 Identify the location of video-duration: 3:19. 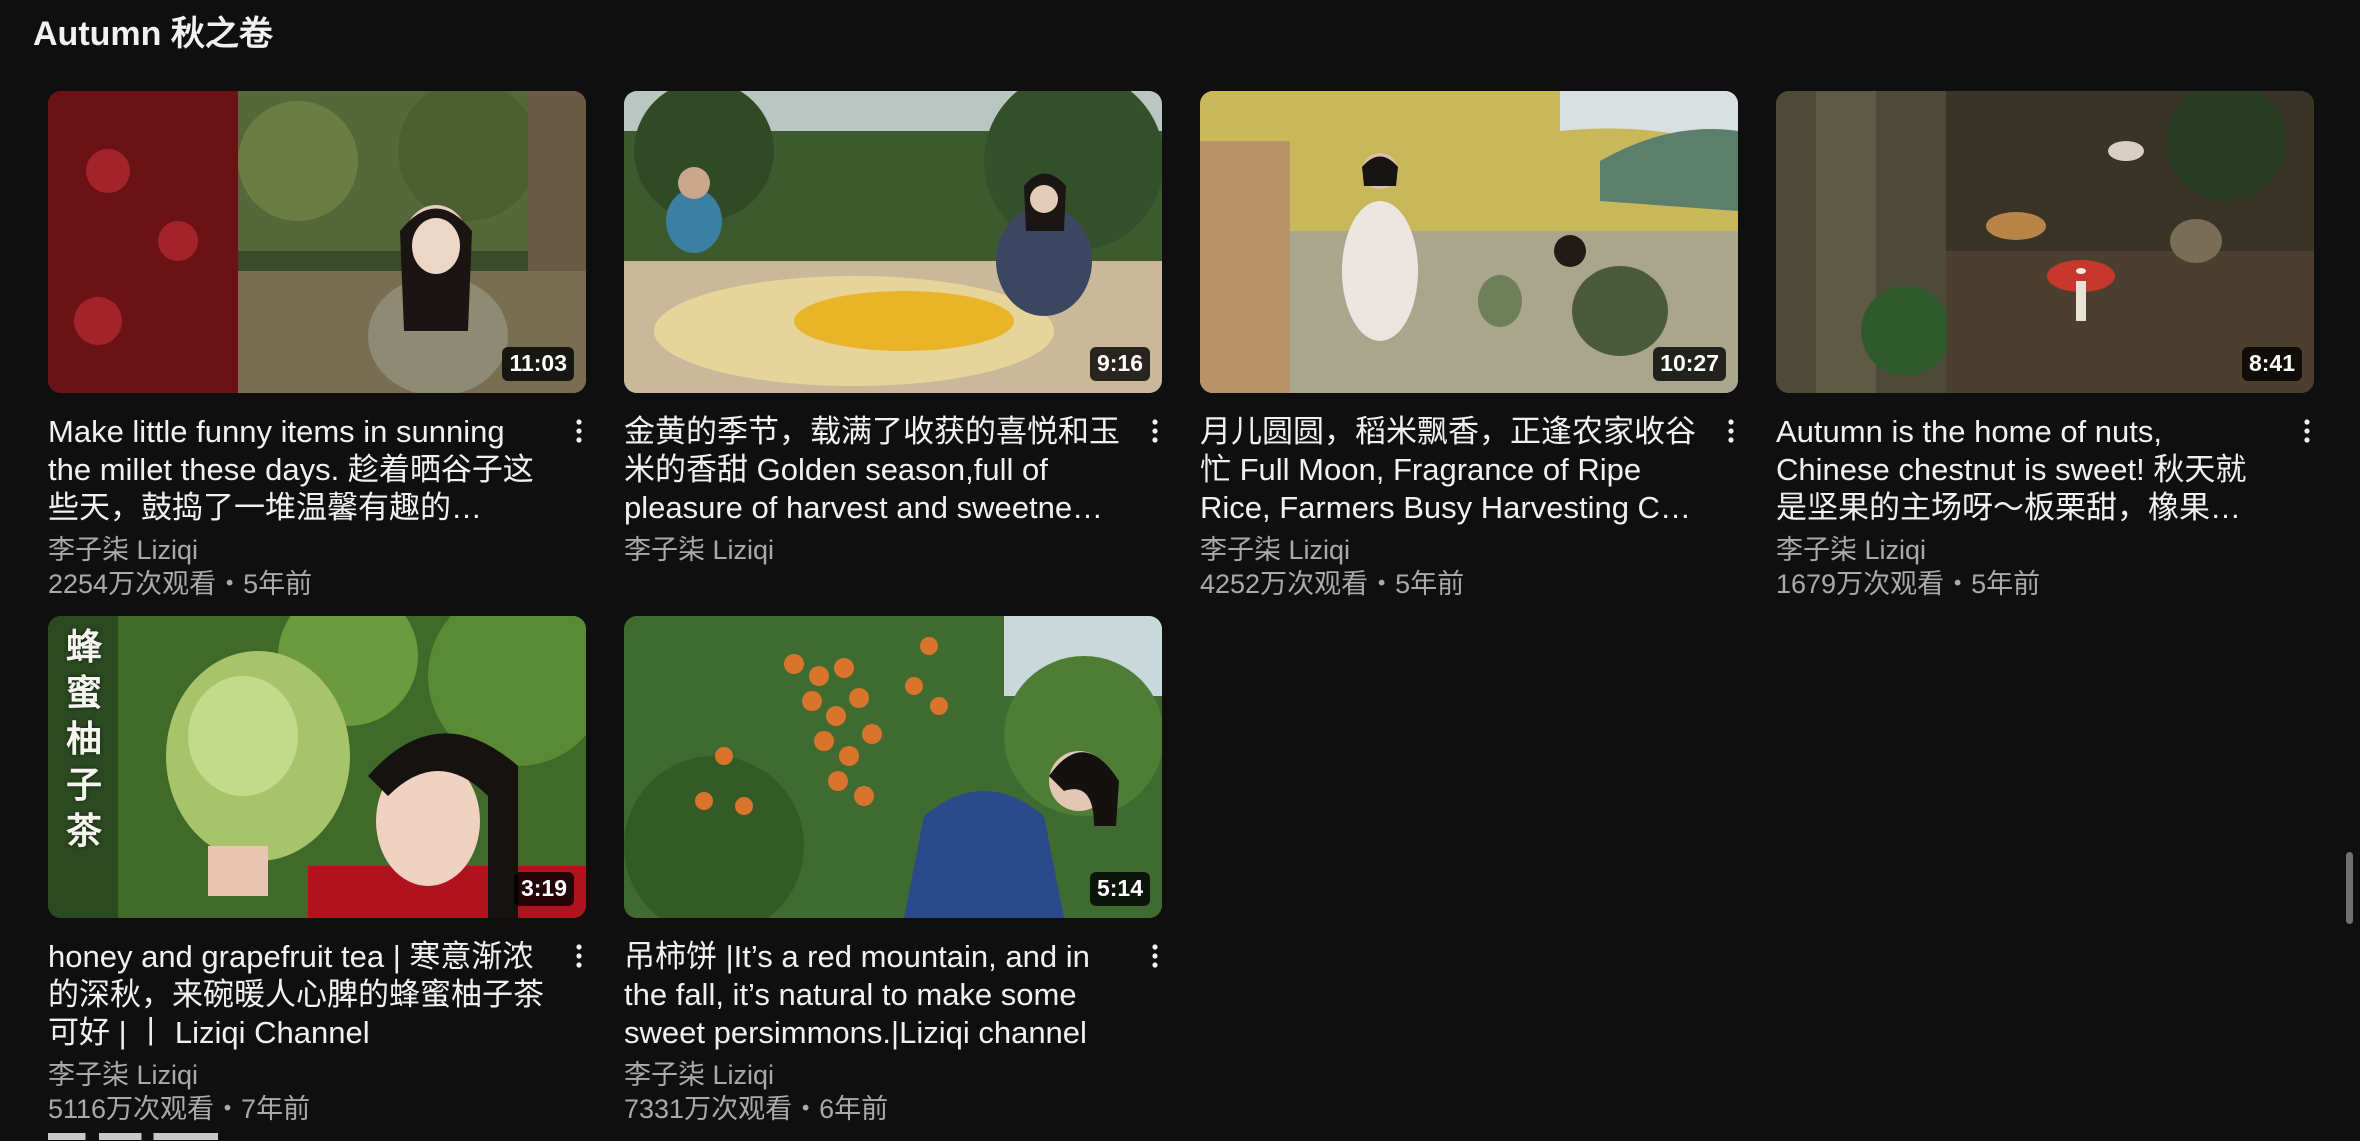
(543, 889).